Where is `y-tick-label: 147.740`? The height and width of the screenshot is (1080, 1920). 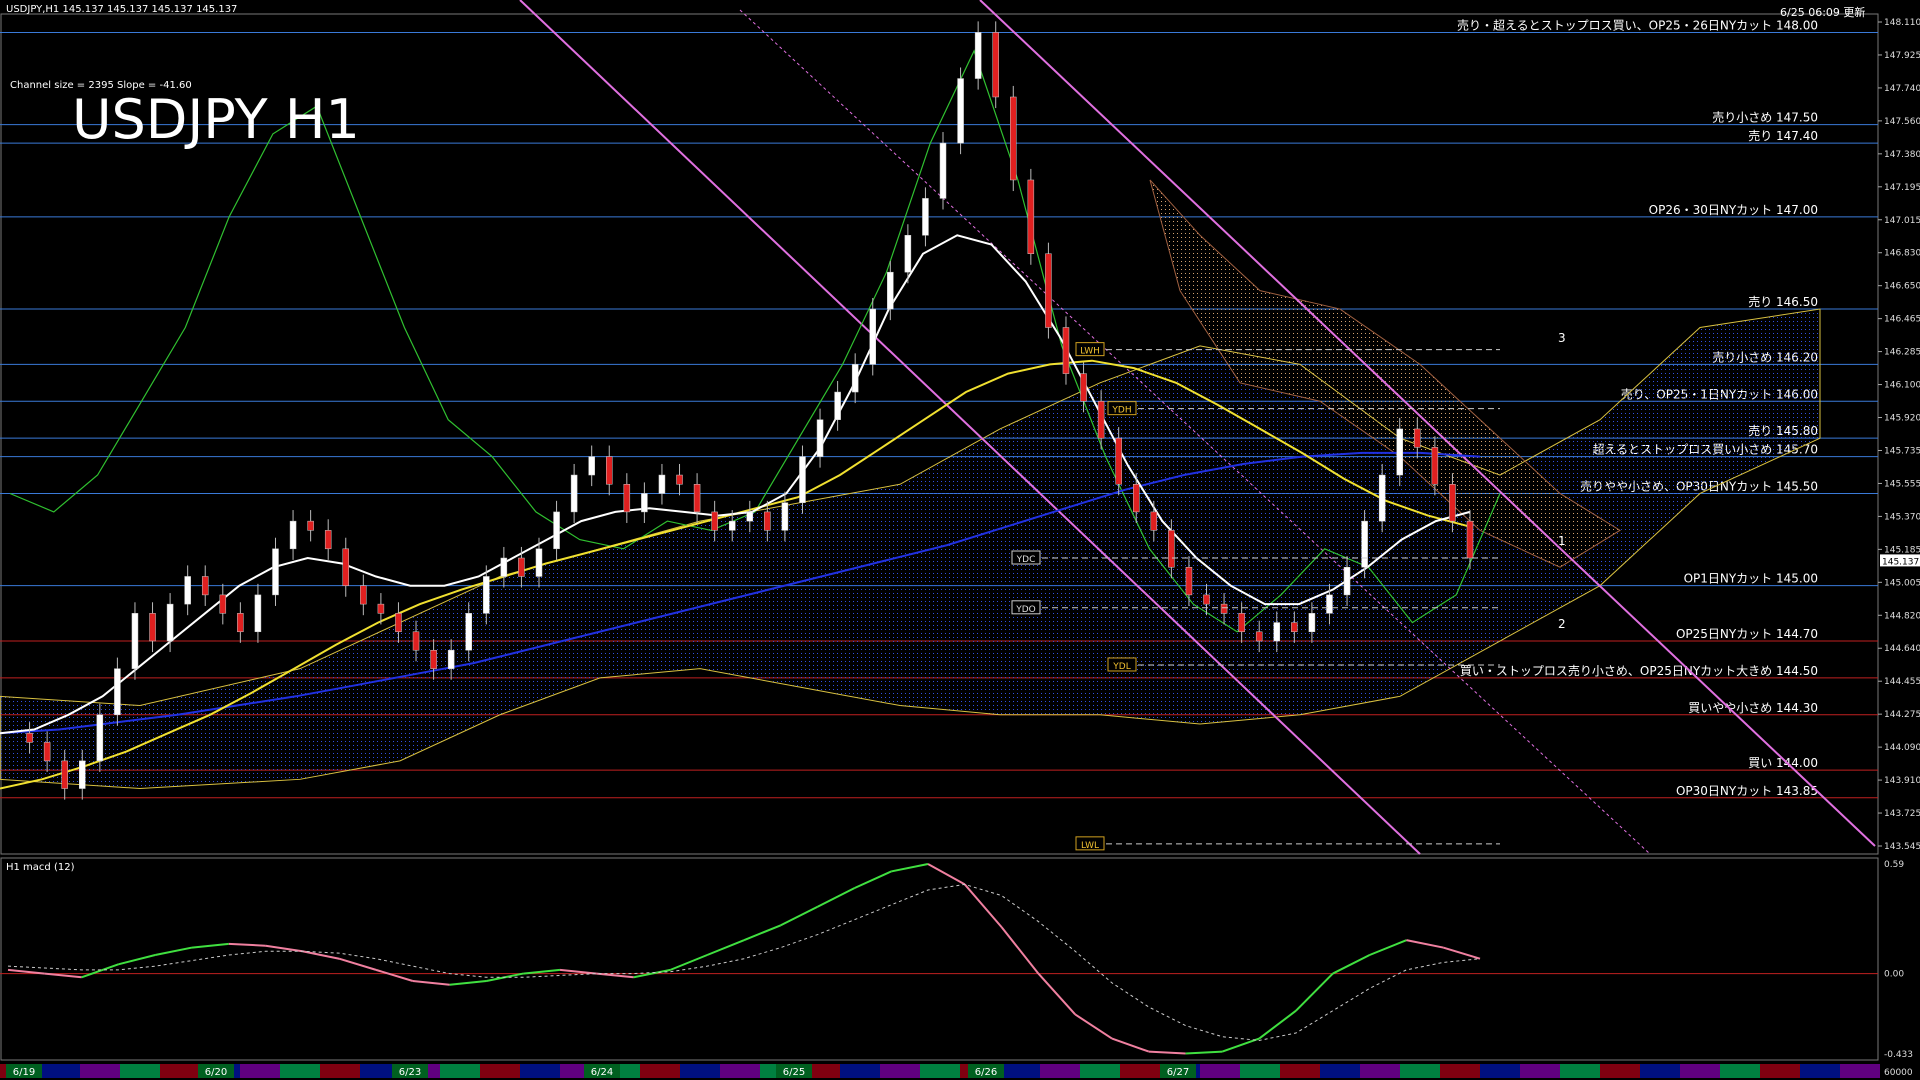
y-tick-label: 147.740 is located at coordinates (1902, 89).